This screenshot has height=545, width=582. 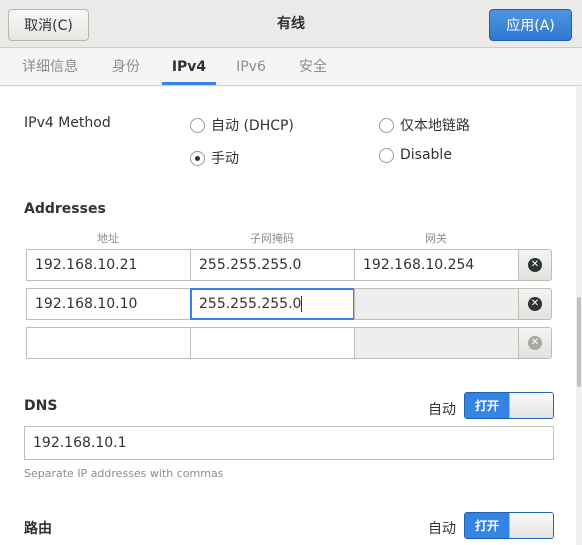 What do you see at coordinates (442, 410) in the screenshot?
I see `dns-auto-label: 自动` at bounding box center [442, 410].